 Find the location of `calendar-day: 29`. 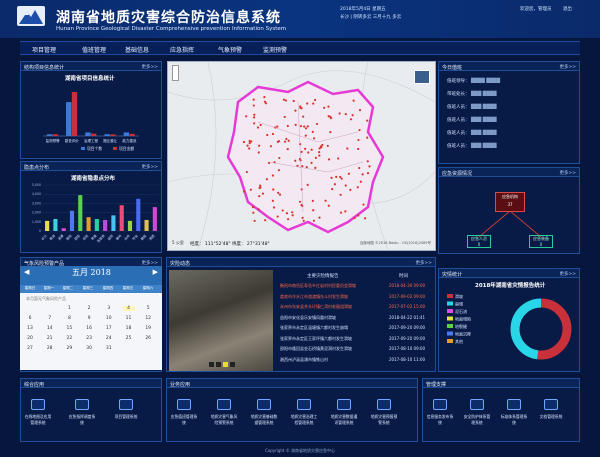

calendar-day: 29 is located at coordinates (69, 348).